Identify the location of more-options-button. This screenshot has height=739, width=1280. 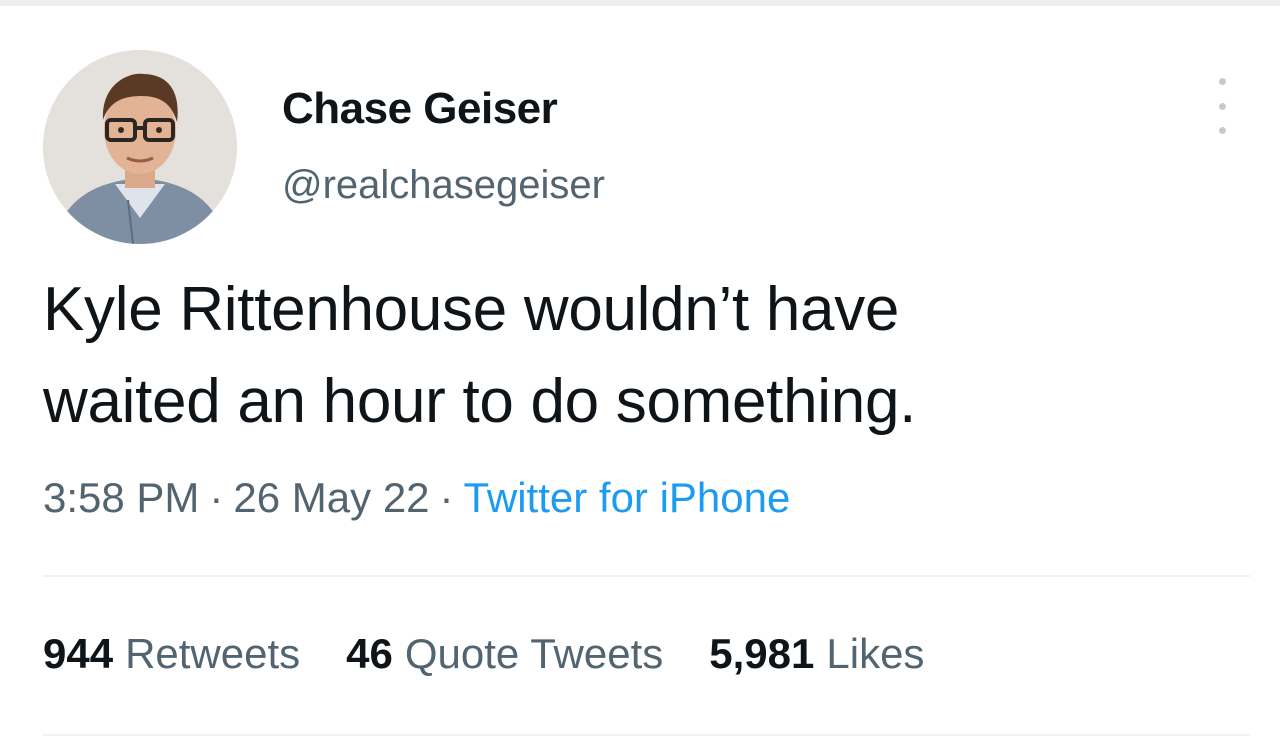
(1222, 106).